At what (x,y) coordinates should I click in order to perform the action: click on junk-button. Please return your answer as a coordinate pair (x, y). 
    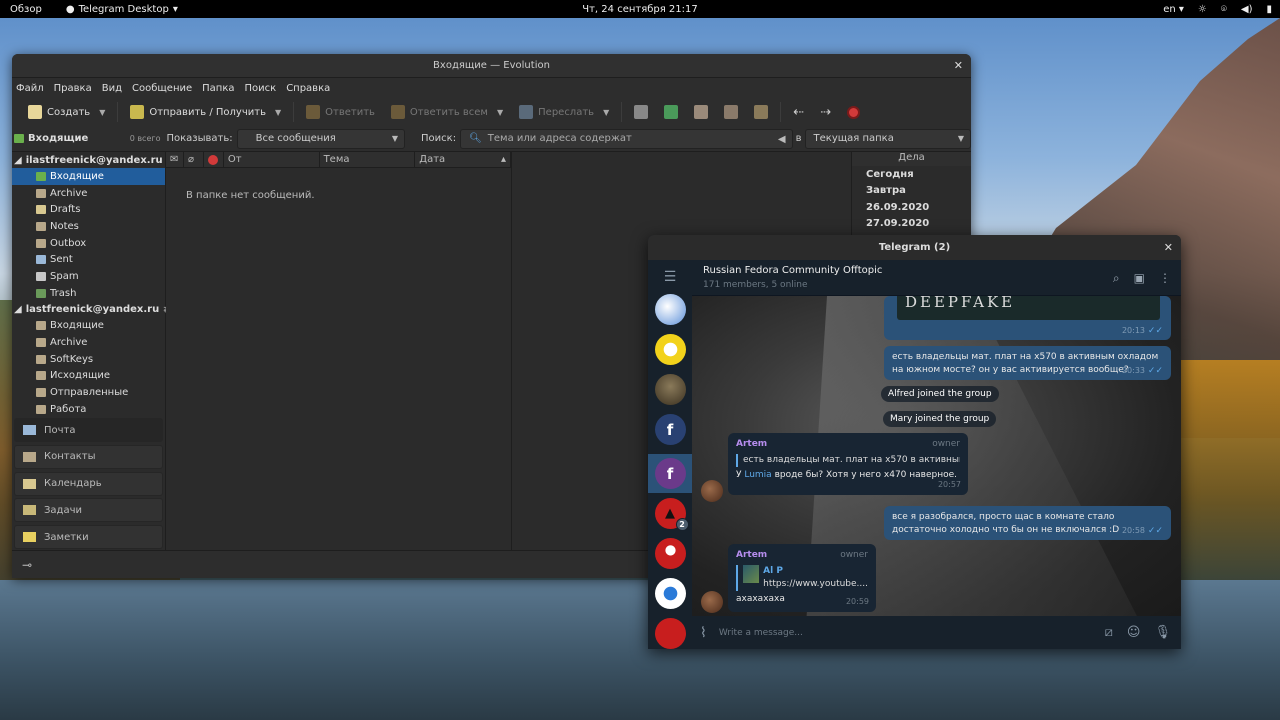
    Looking at the image, I should click on (701, 112).